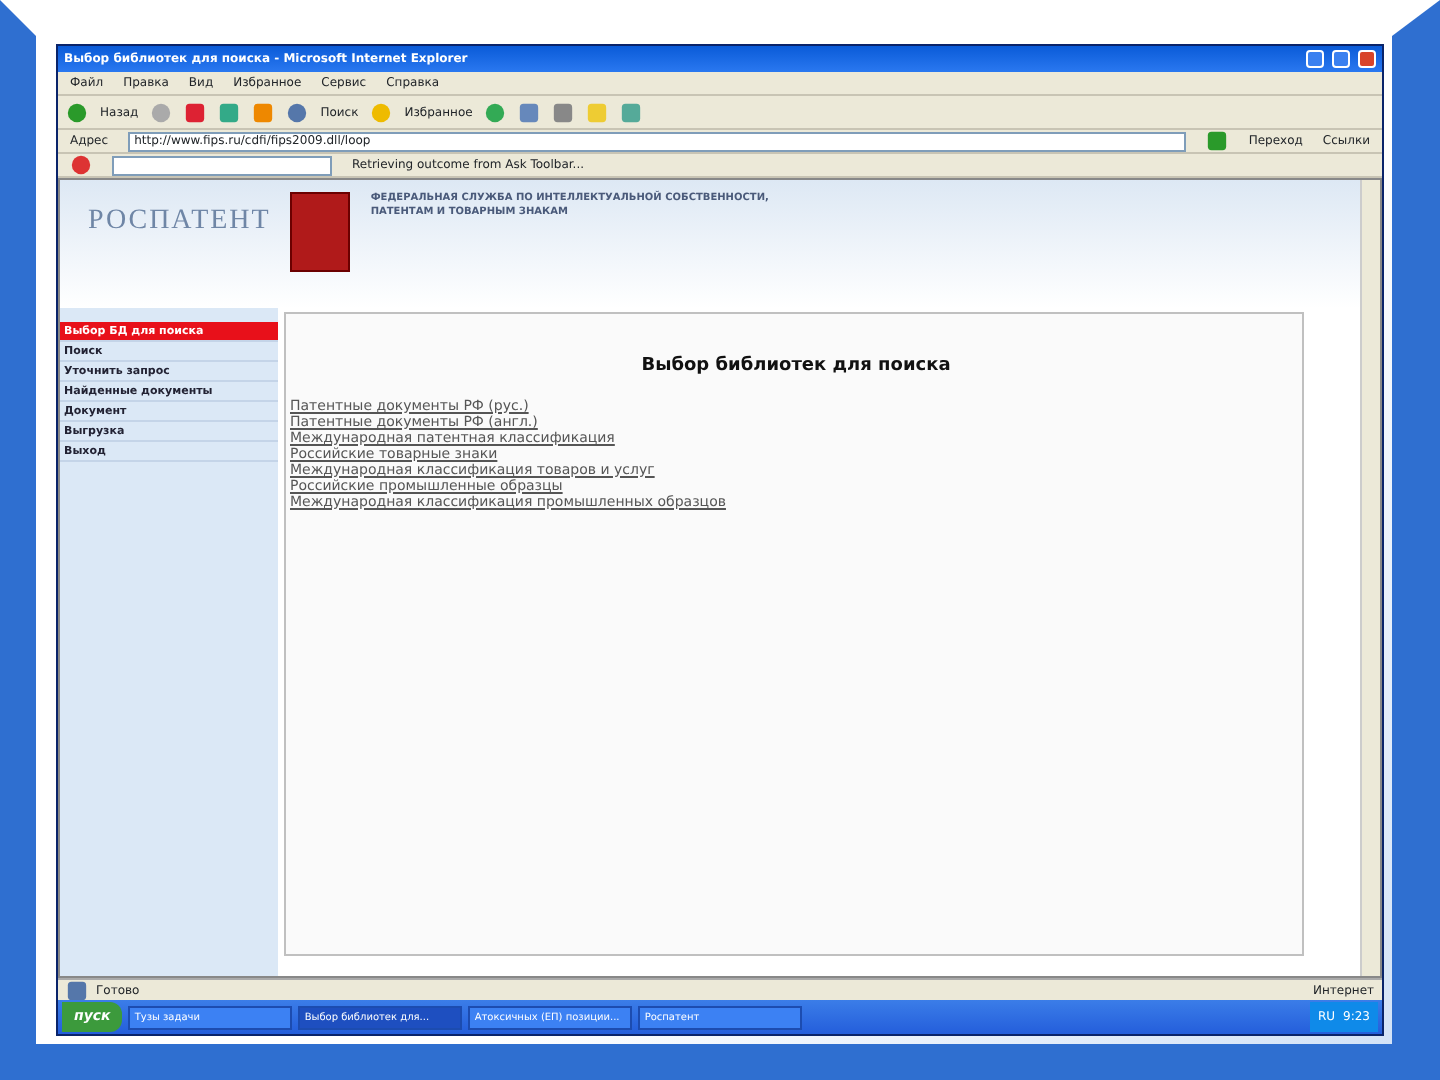 This screenshot has width=1440, height=1080. Describe the element at coordinates (1341, 59) in the screenshot. I see `maximize-button` at that location.